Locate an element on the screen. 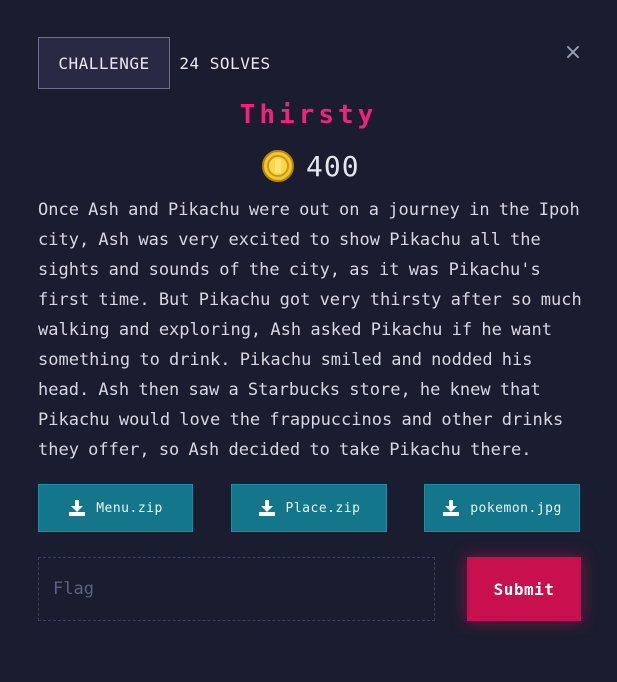 This screenshot has width=617, height=682. file-download-menu-zip: Menu.zip is located at coordinates (115, 508).